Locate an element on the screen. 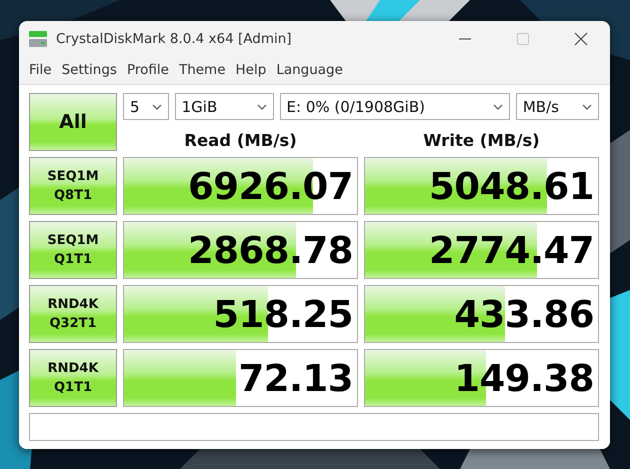 The image size is (630, 469). menu-item: Profile is located at coordinates (147, 70).